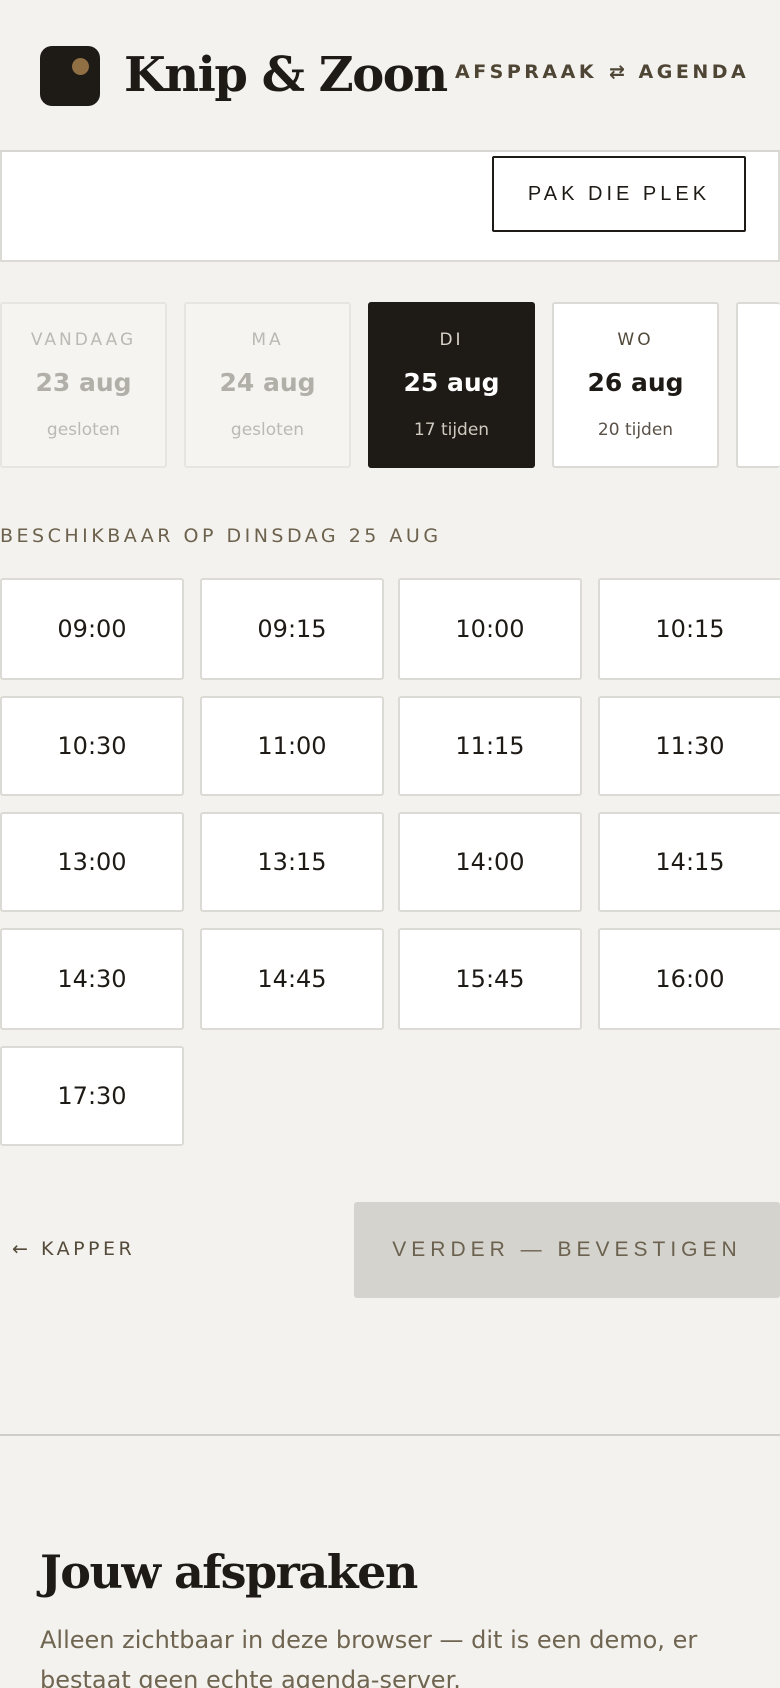  I want to click on nav-agenda-link: ⇄ AGENDA, so click(679, 72).